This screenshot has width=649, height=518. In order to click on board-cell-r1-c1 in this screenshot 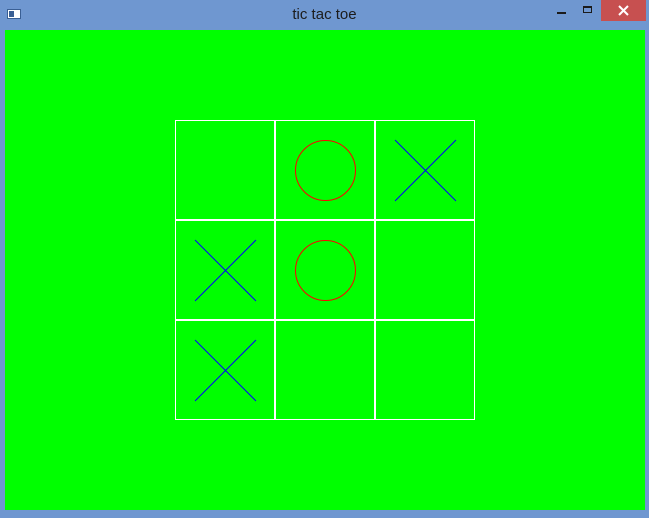, I will do `click(225, 170)`.